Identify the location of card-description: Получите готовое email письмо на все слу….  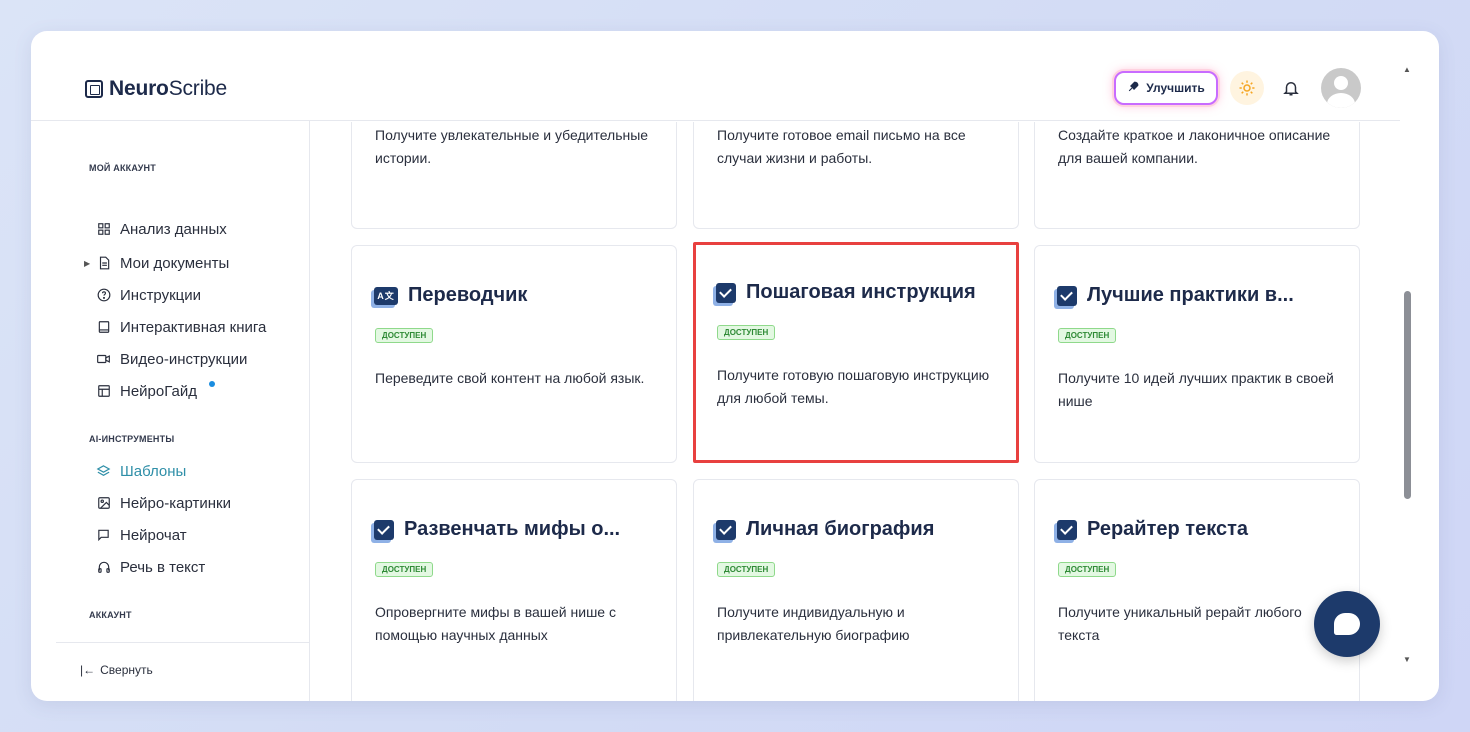
(841, 146).